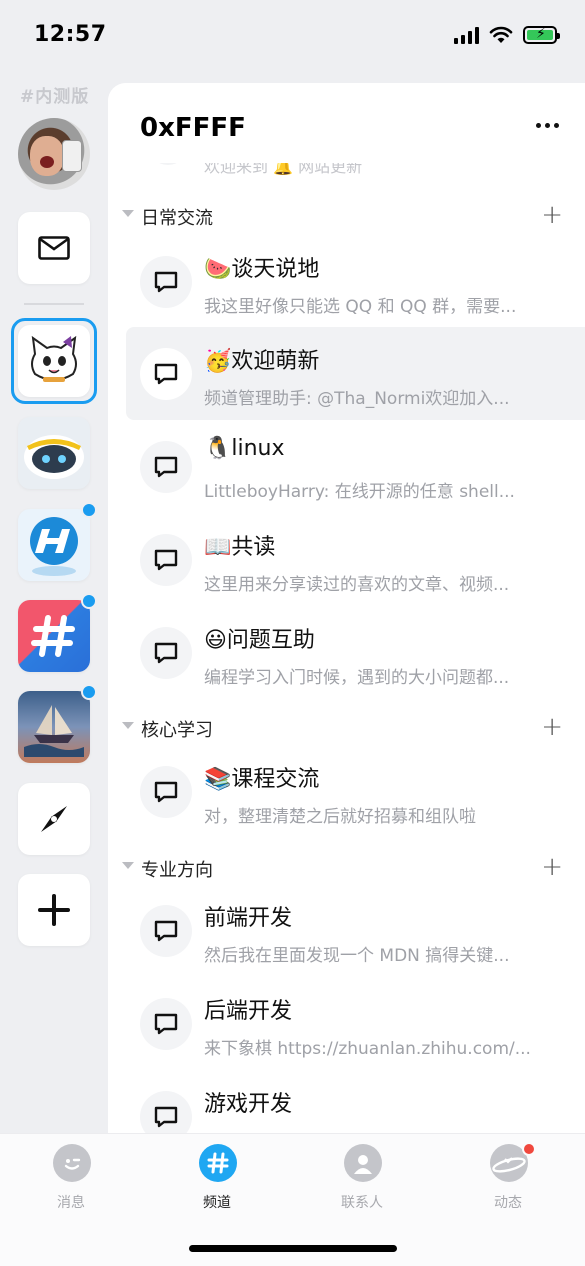 The width and height of the screenshot is (585, 1266). What do you see at coordinates (54, 457) in the screenshot?
I see `robot-icon` at bounding box center [54, 457].